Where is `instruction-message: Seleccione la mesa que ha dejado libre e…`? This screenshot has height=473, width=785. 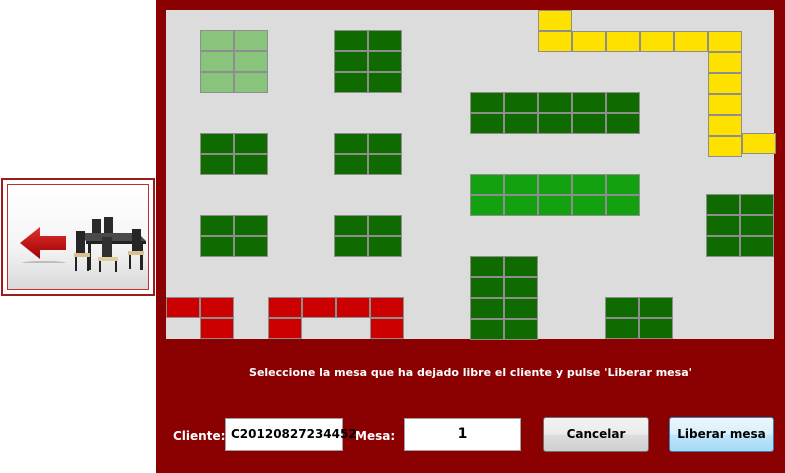
instruction-message: Seleccione la mesa que ha dejado libre e… is located at coordinates (470, 372).